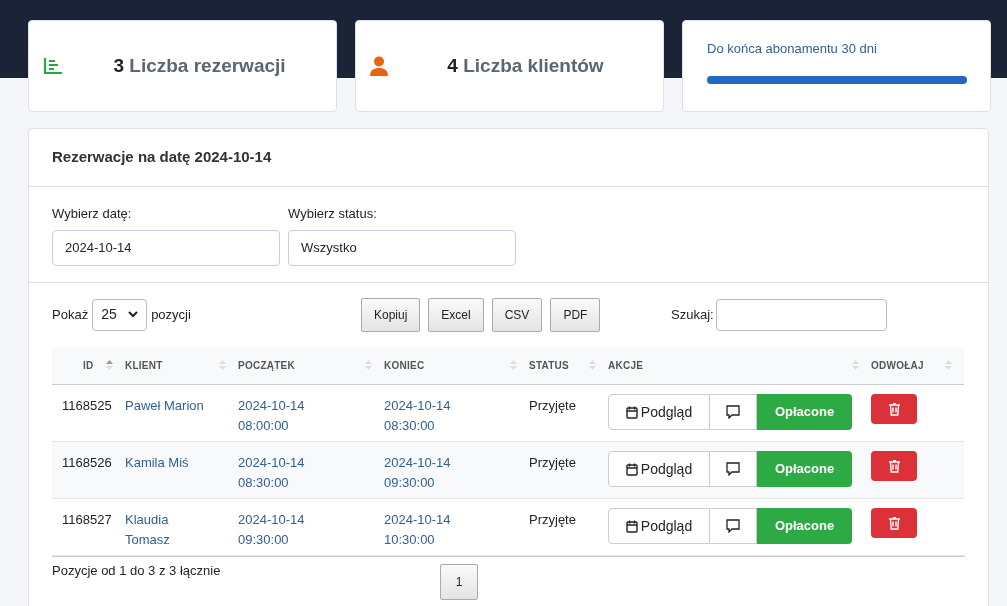 This screenshot has height=606, width=1007. What do you see at coordinates (92, 214) in the screenshot?
I see `filter-label: Wybierz datę:` at bounding box center [92, 214].